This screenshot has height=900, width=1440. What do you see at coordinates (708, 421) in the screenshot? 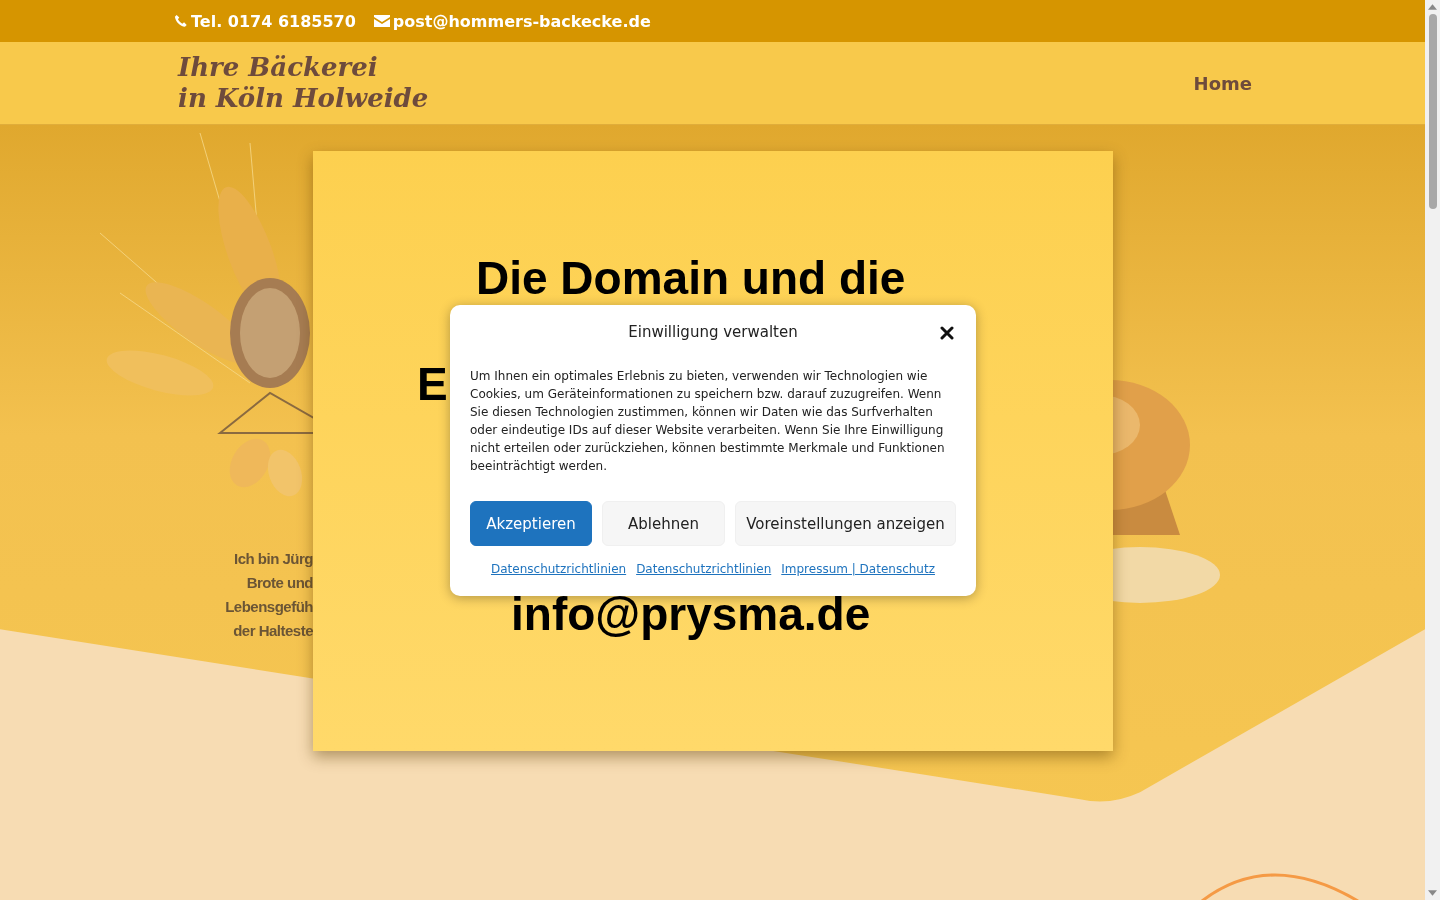
I see `consent-text: Um Ihnen ein optimales Erlebnis zu bieten, verwenden wir Technologien wie Cookies, um Geräteinformationen zu speichern bzw. darauf zuzugreifen. Wenn Sie diesen Technologien zustimmen, können wir Daten wie das Surfverhalten oder eindeutige IDs auf dieser Website verarbeiten. Wenn Sie Ihre Einwilligung nicht erteilen oder zurückziehen, können bestimmte Merkmale und Funktionen beeinträchtigt werden.` at bounding box center [708, 421].